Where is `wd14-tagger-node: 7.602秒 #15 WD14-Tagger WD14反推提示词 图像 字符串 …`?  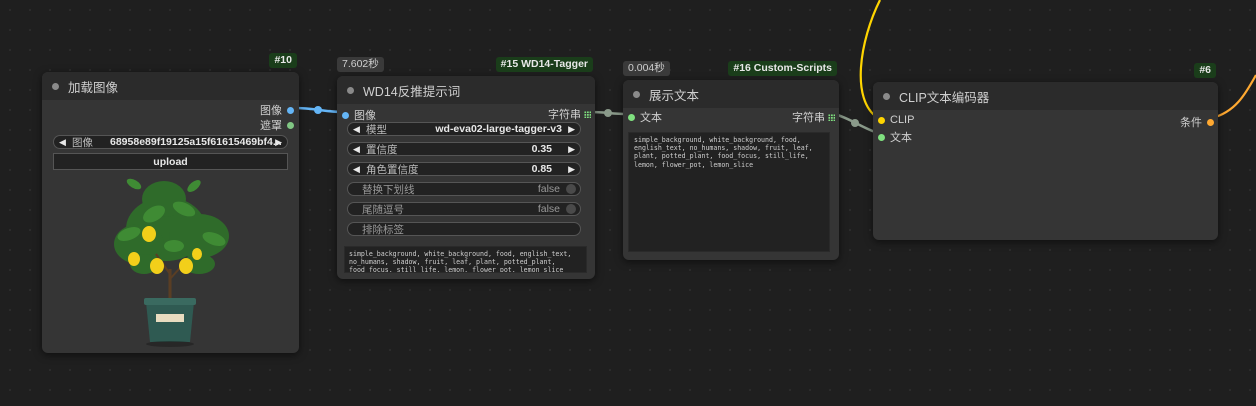 wd14-tagger-node: 7.602秒 #15 WD14-Tagger WD14反推提示词 图像 字符串 … is located at coordinates (466, 168).